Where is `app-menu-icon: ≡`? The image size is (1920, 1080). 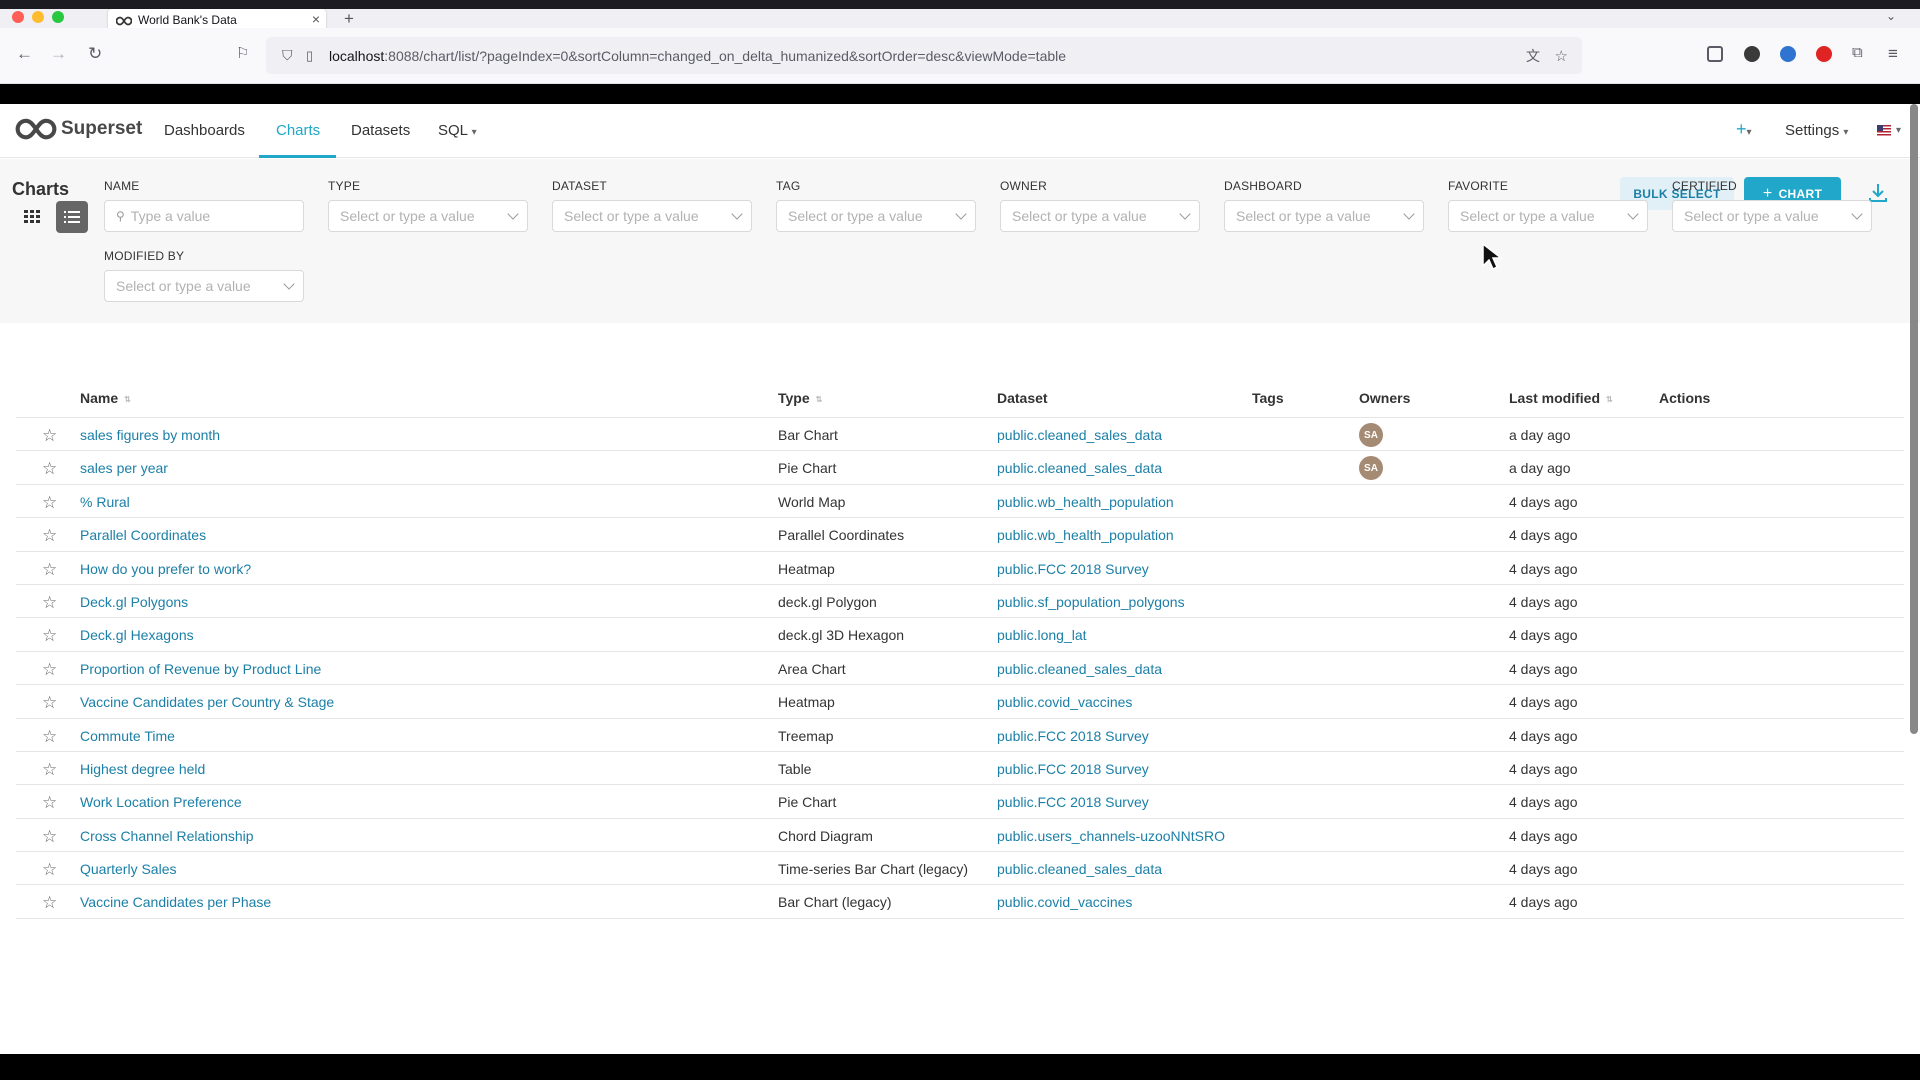
app-menu-icon: ≡ is located at coordinates (1893, 54).